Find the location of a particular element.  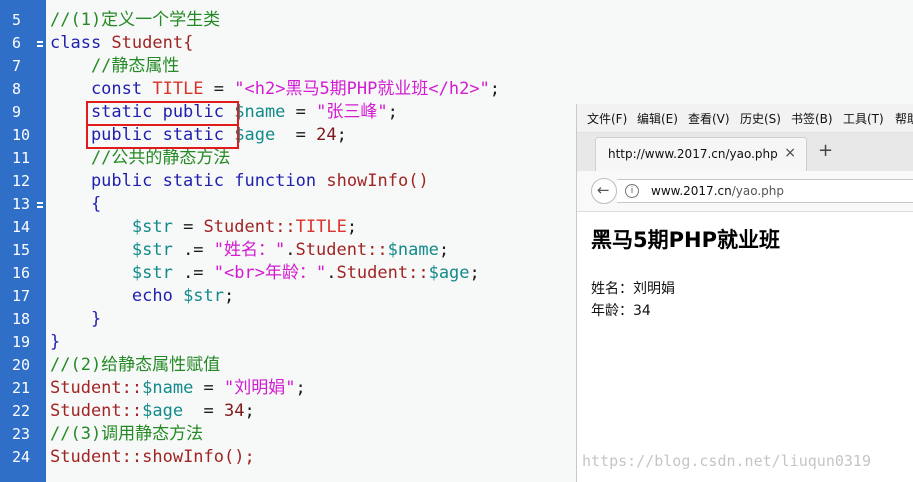

code-line: class Student{ is located at coordinates (121, 43).